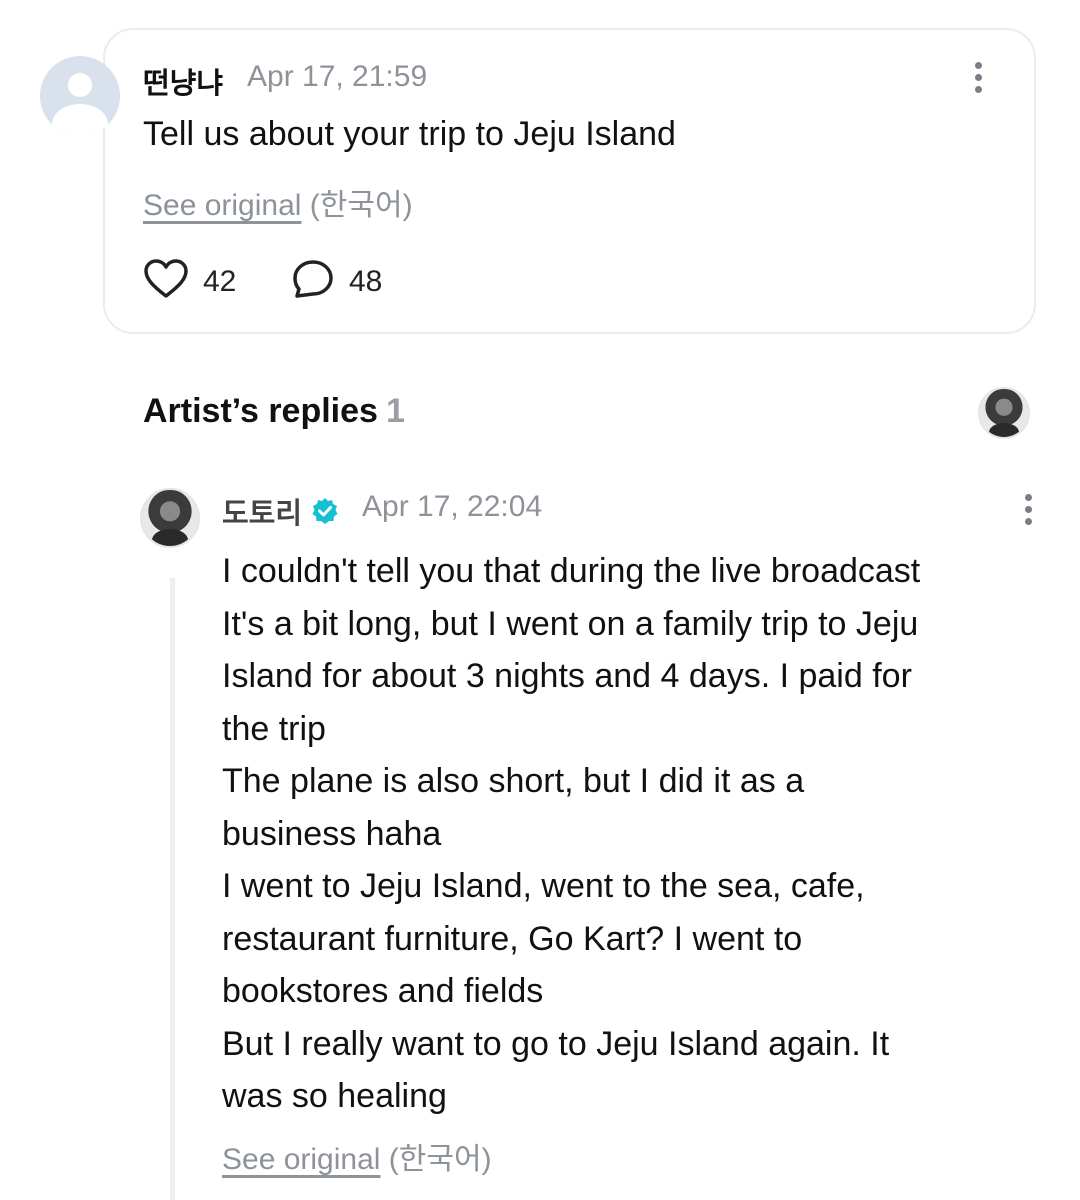 This screenshot has height=1200, width=1080. I want to click on heart-icon, so click(166, 281).